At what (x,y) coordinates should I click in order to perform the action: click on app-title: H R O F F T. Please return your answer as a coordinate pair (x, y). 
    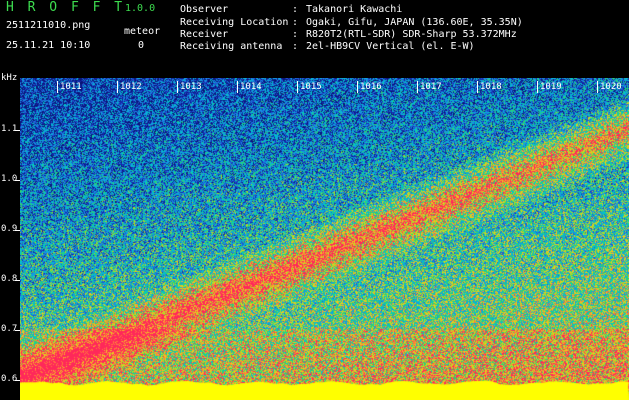
    Looking at the image, I should click on (66, 7).